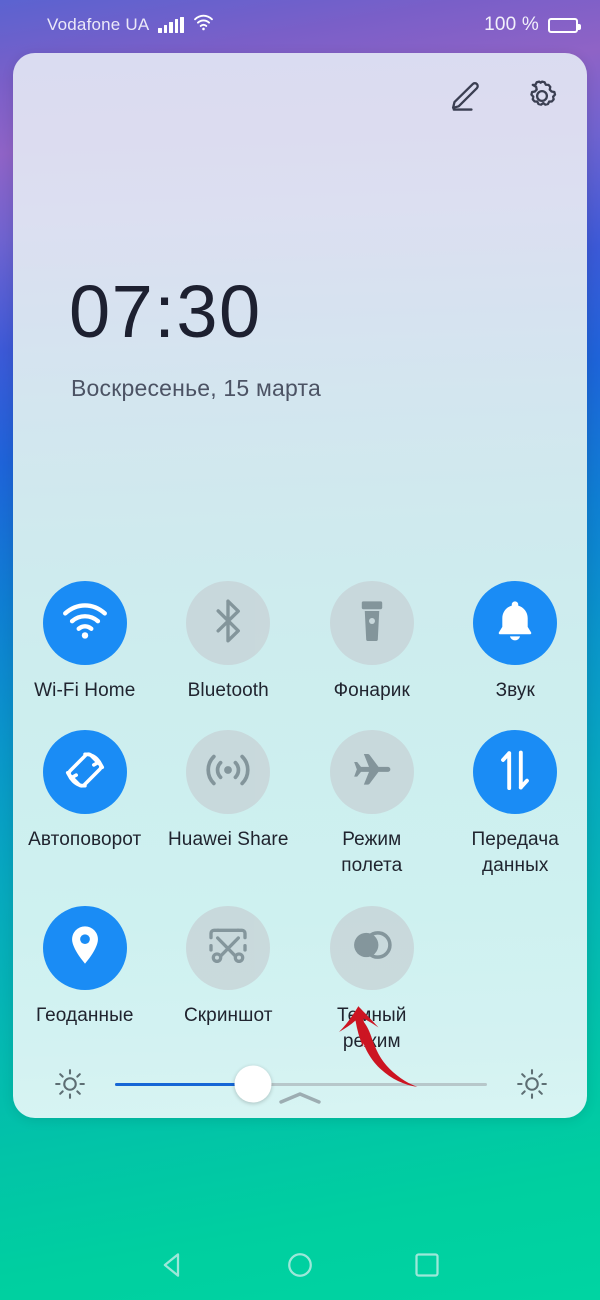 The image size is (600, 1300). Describe the element at coordinates (300, 25) in the screenshot. I see `status-bar: Vodafone UA 100 %` at that location.